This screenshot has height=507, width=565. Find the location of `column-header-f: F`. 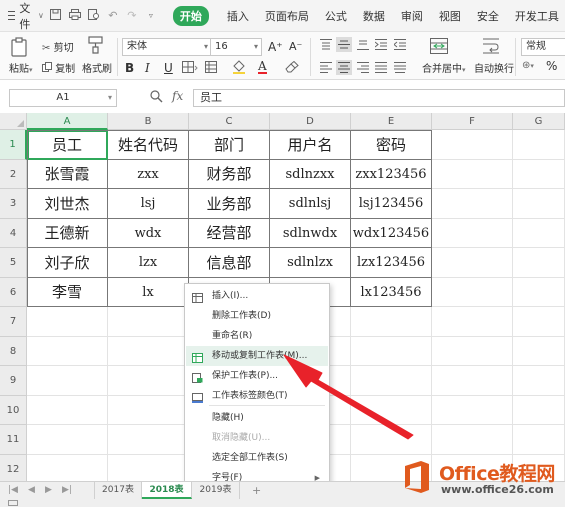

column-header-f: F is located at coordinates (472, 121).